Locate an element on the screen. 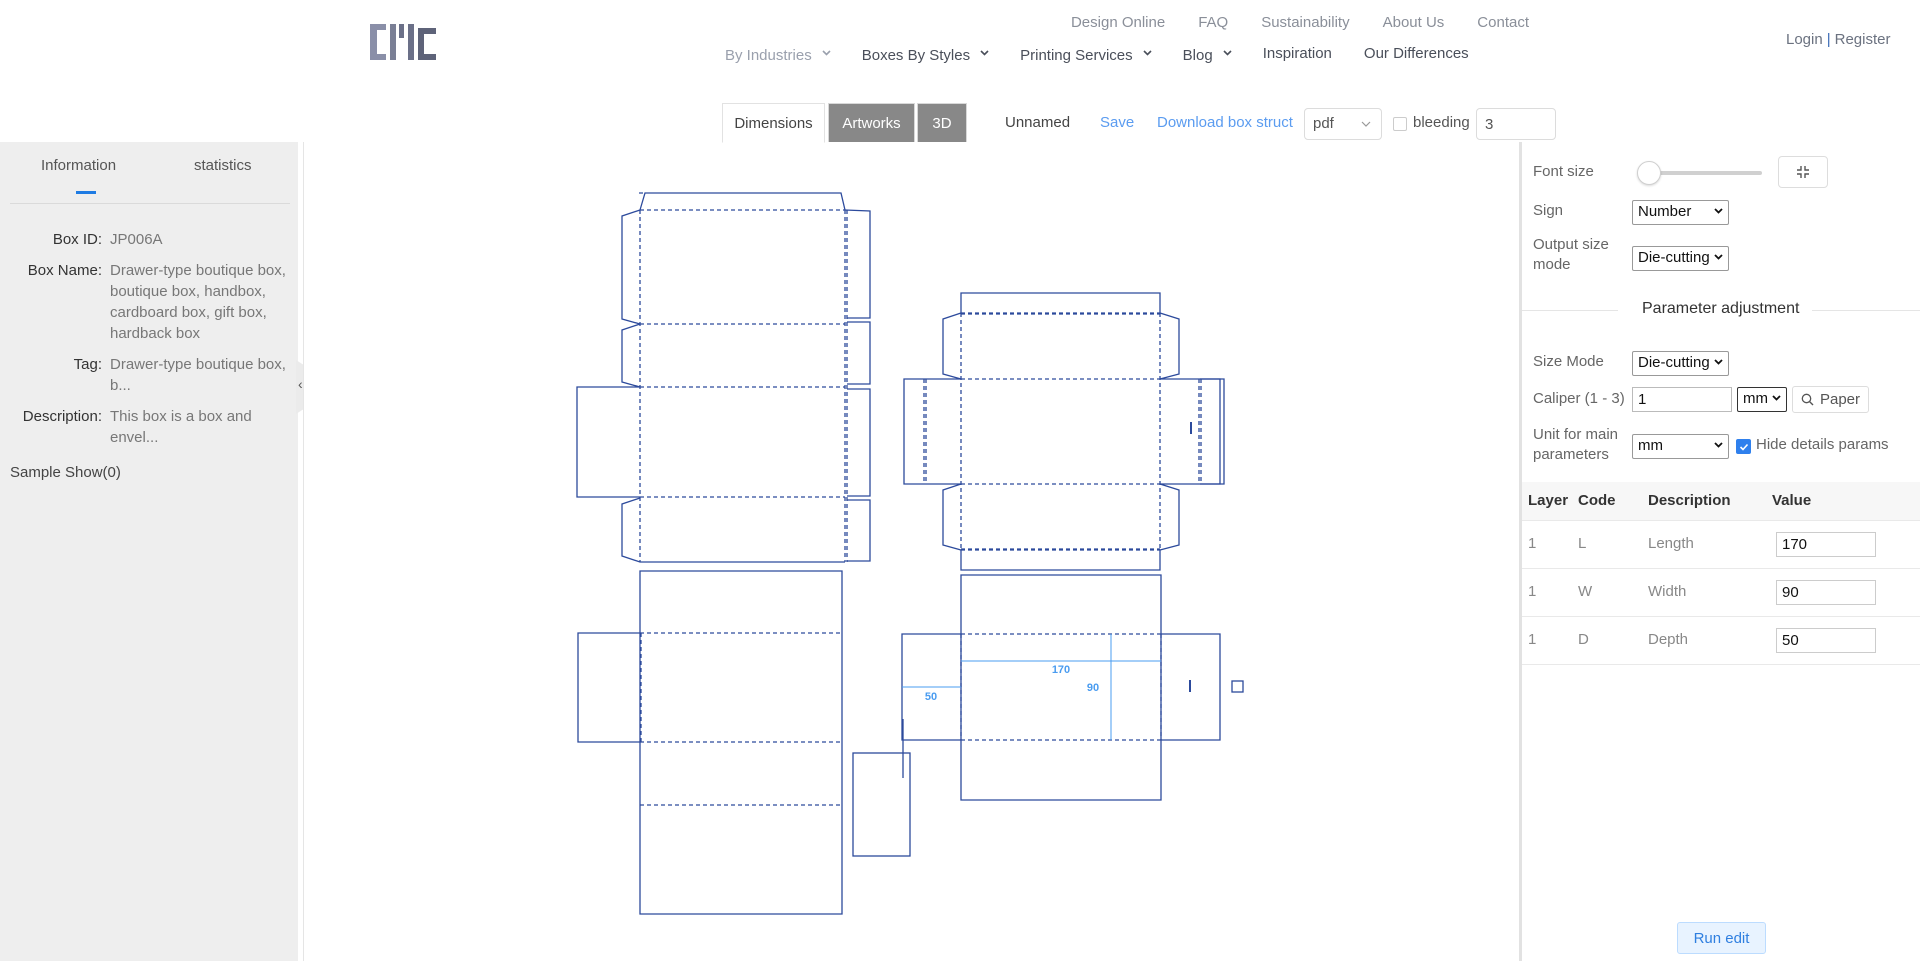 This screenshot has height=961, width=1920. bleeding-checkbox is located at coordinates (1400, 124).